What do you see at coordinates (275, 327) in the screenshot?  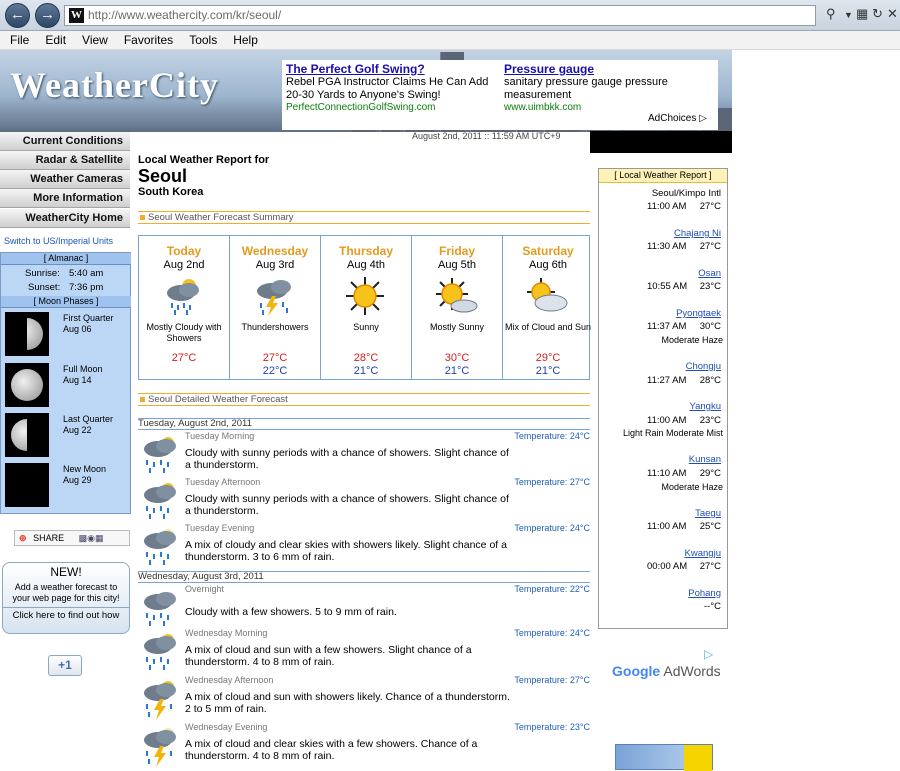 I see `forecast-description: Thundershowers` at bounding box center [275, 327].